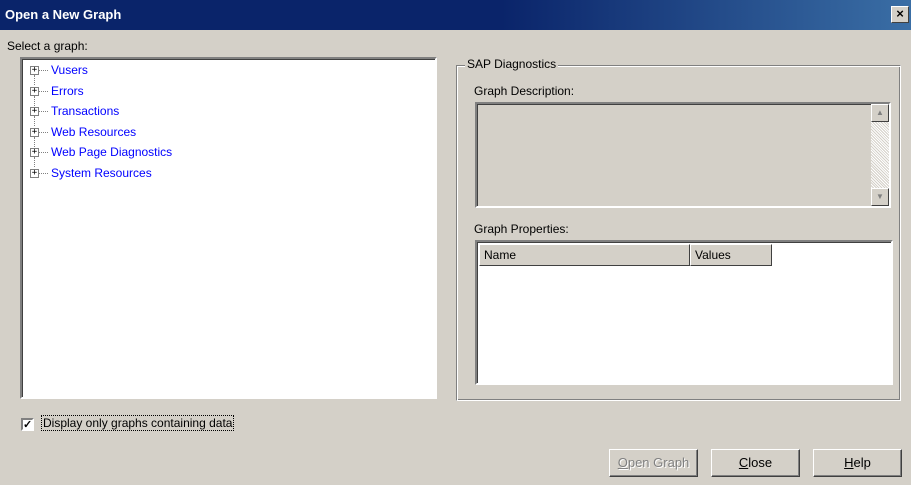 Image resolution: width=911 pixels, height=485 pixels. I want to click on close-icon: ×, so click(900, 14).